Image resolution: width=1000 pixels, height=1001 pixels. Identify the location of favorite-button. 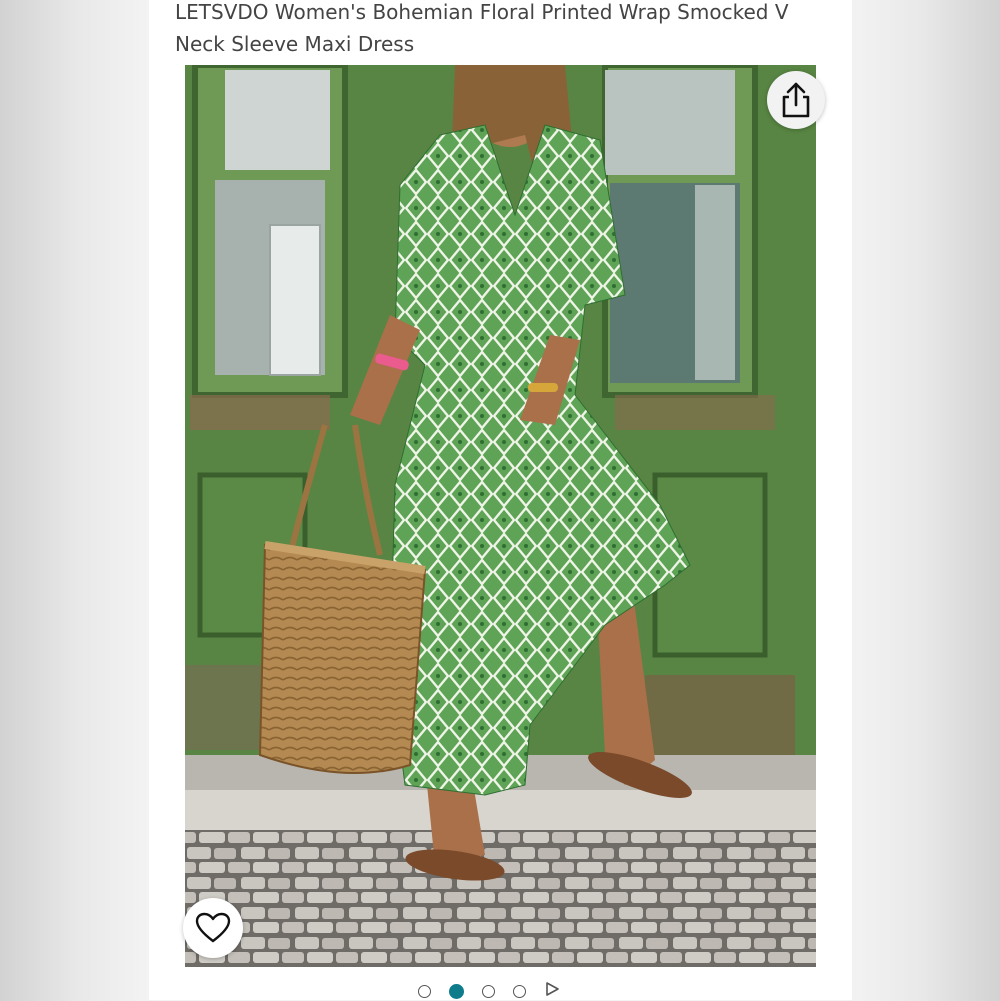
(213, 928).